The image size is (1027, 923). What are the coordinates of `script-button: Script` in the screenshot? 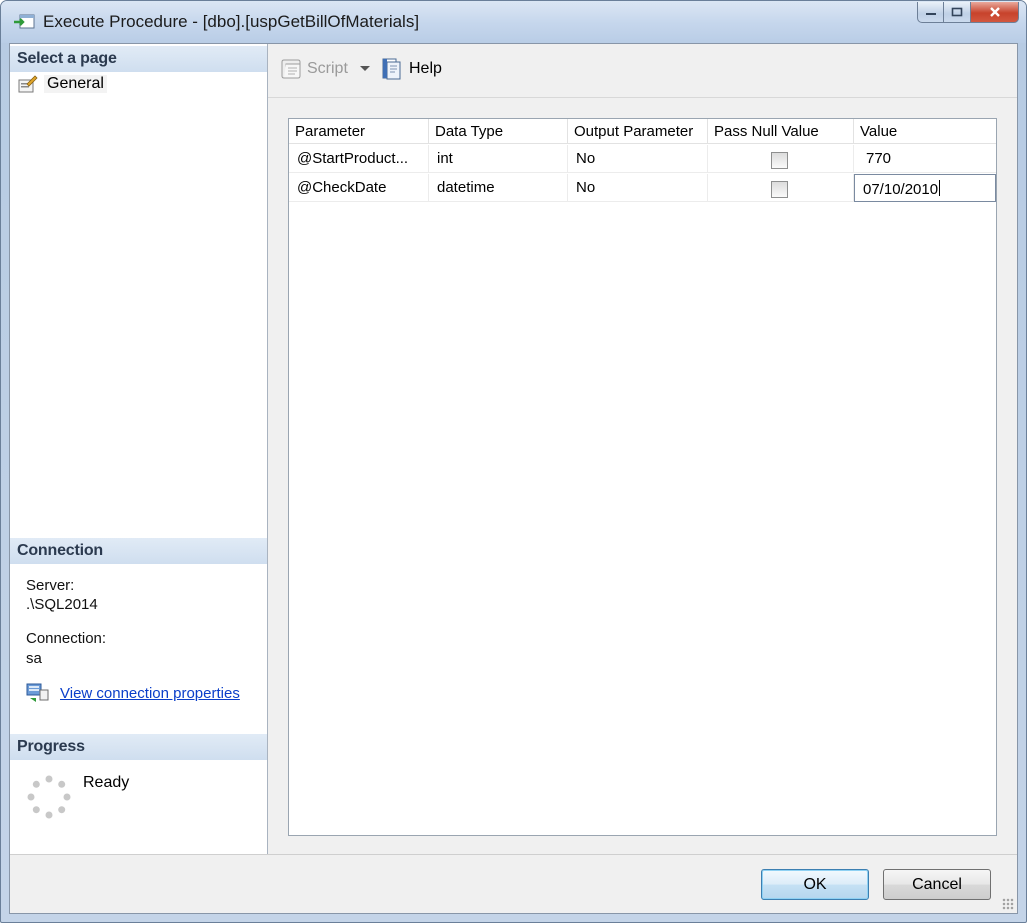 It's located at (313, 69).